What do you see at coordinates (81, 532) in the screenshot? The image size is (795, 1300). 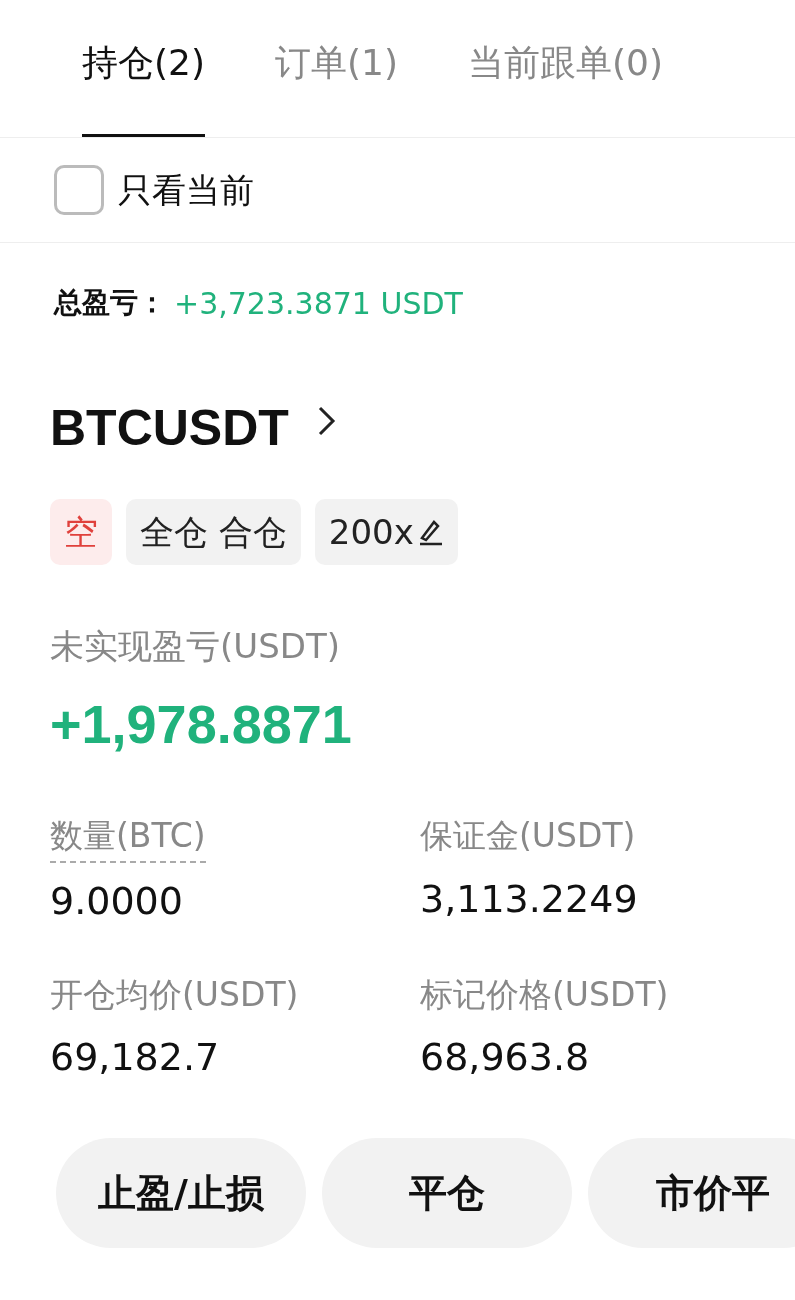 I see `tag: 空` at bounding box center [81, 532].